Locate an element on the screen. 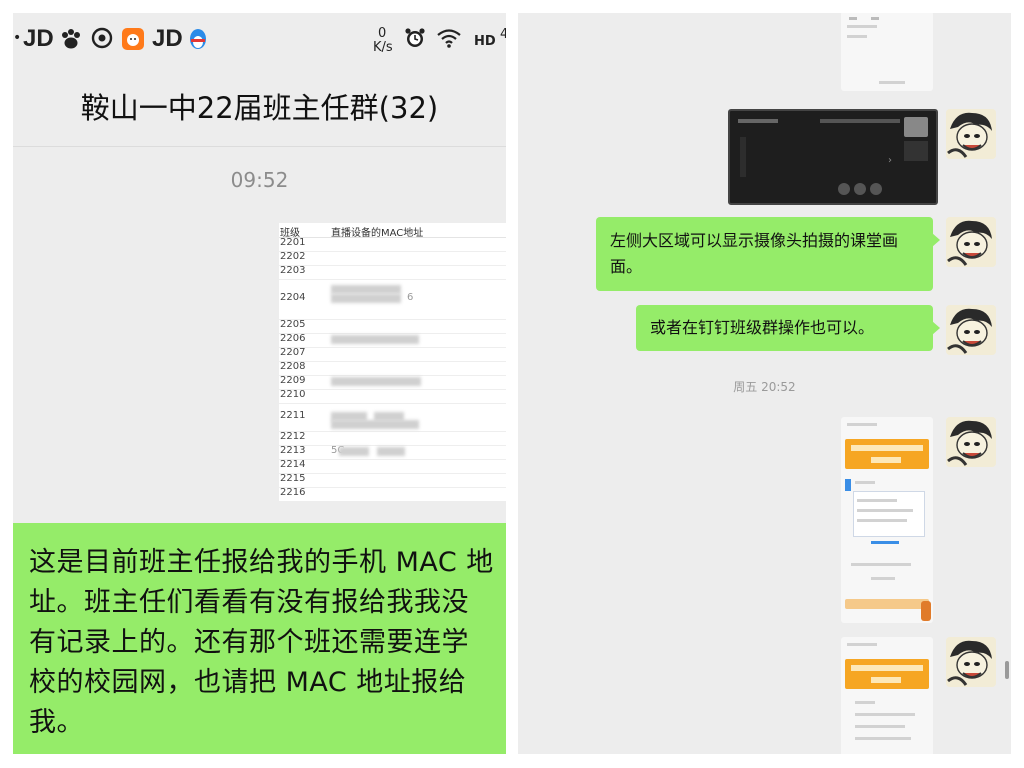 This screenshot has height=768, width=1024. video-thumbnail: › is located at coordinates (833, 157).